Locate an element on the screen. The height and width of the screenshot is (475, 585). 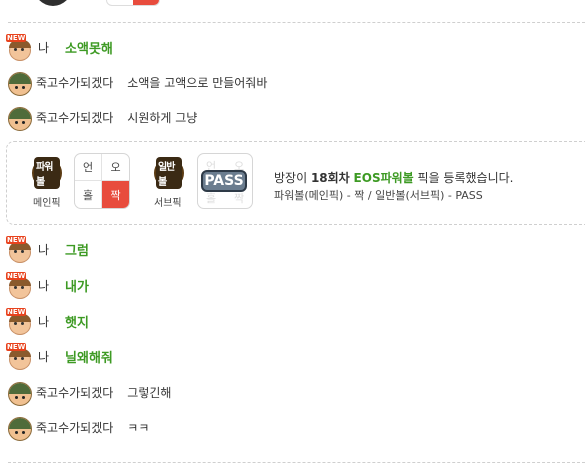
pass-badge-icon: PASS is located at coordinates (224, 181).